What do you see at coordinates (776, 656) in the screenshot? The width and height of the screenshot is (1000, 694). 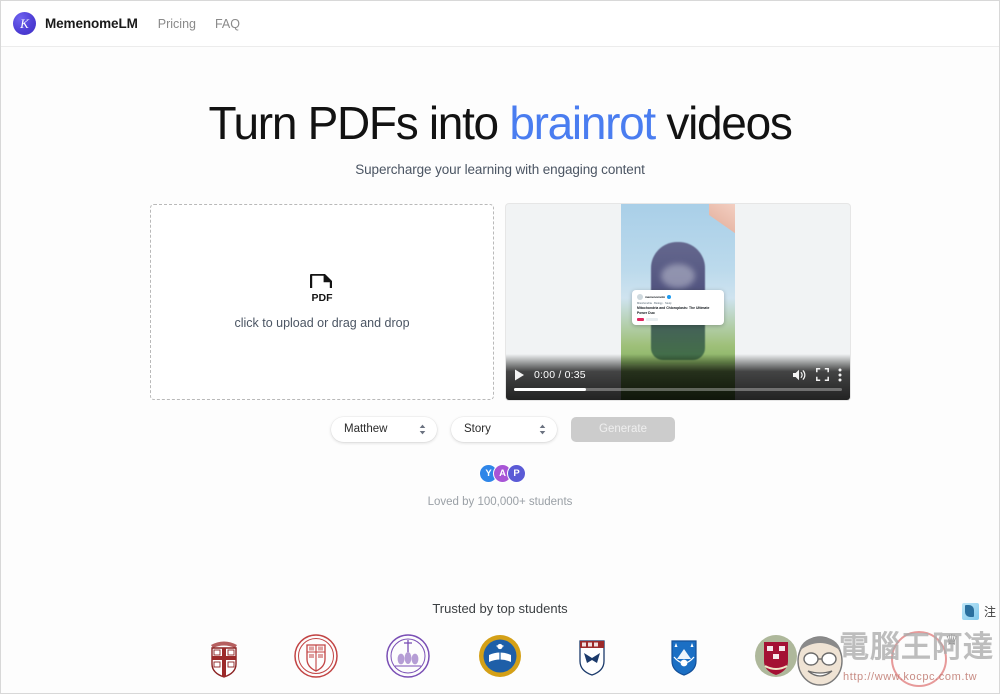 I see `harvard-university-seal` at bounding box center [776, 656].